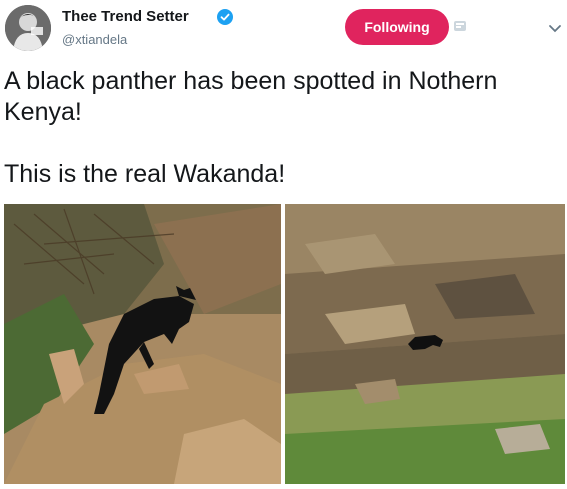 Image resolution: width=567 pixels, height=489 pixels. I want to click on tweet-header: Thee Trend Setter @xtiandela Following, so click(283, 30).